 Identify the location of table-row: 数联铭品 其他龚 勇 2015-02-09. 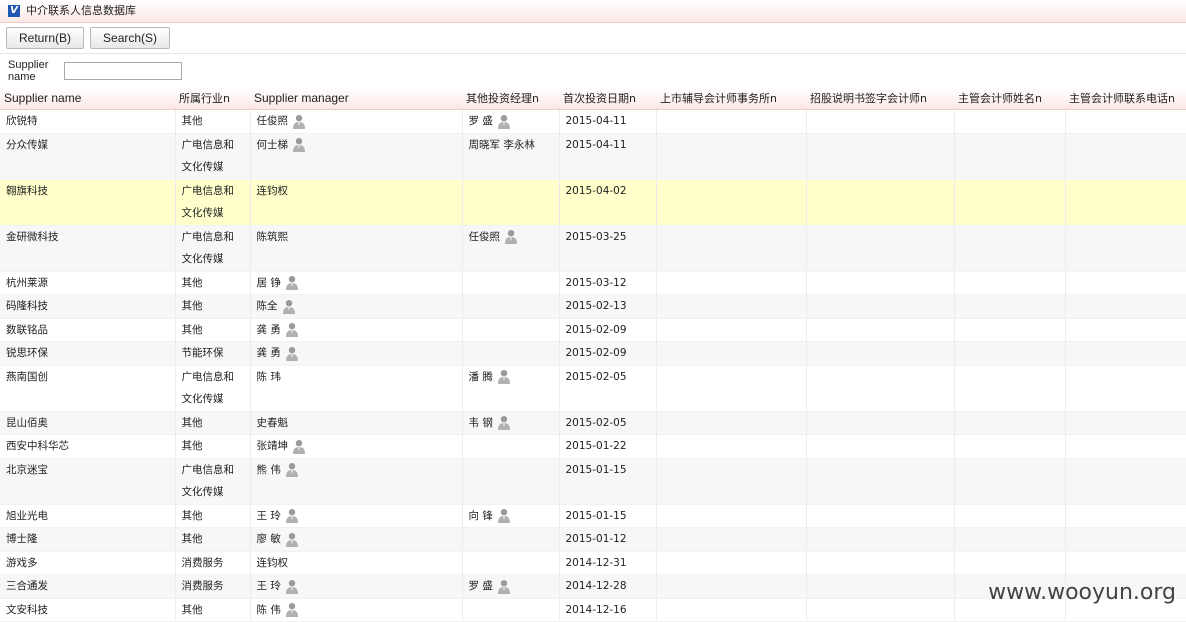
(593, 330).